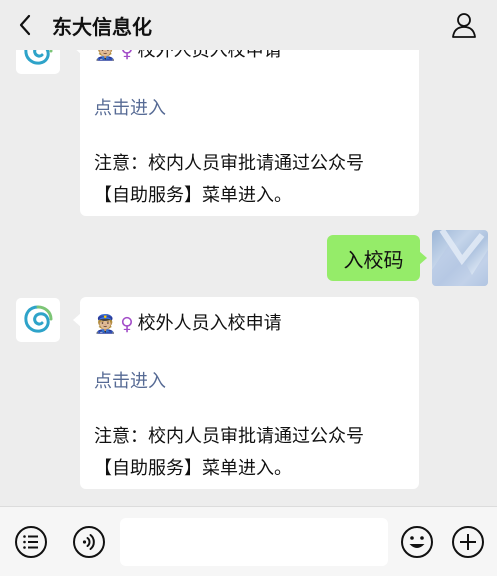 The width and height of the screenshot is (497, 576). I want to click on police-emoji: 👮🏼, so click(105, 324).